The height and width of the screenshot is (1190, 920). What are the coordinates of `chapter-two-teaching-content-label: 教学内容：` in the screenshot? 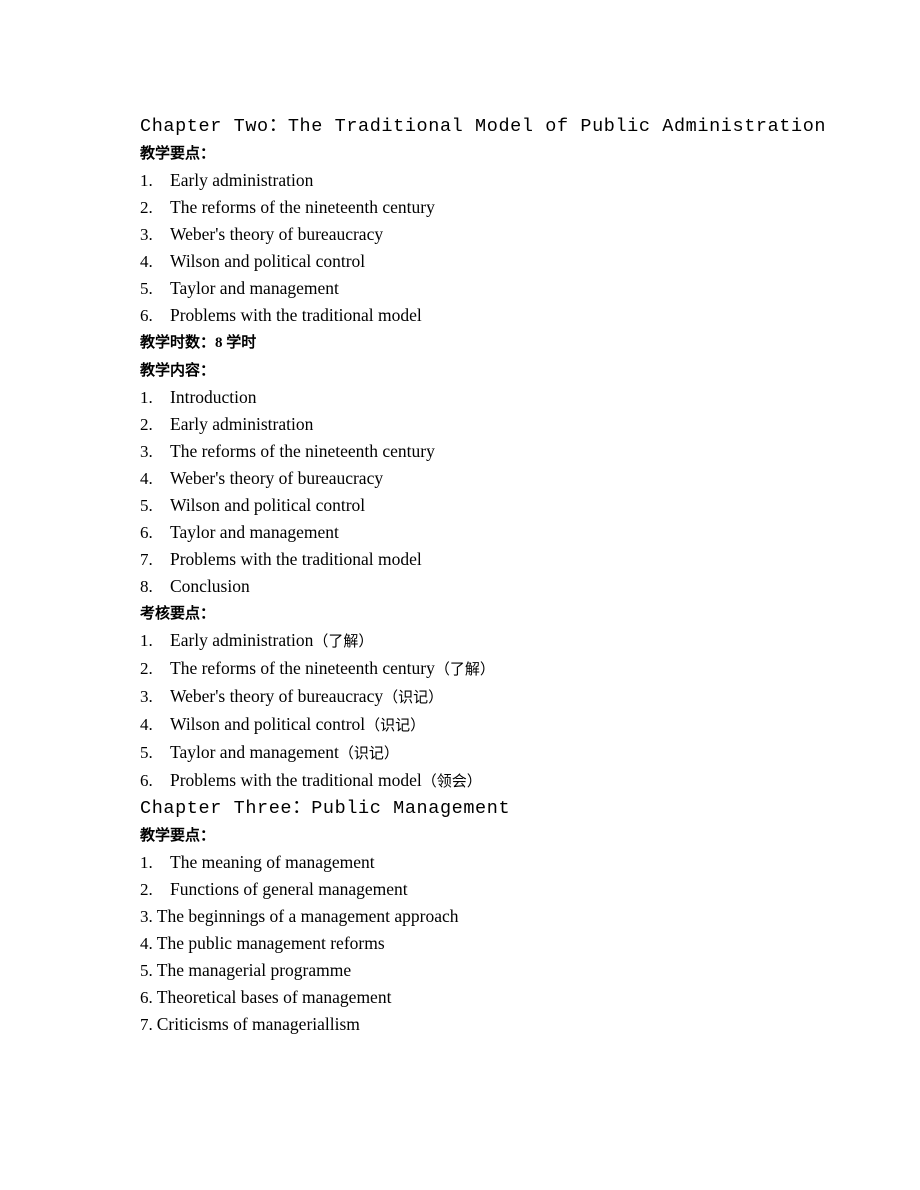 It's located at (178, 370).